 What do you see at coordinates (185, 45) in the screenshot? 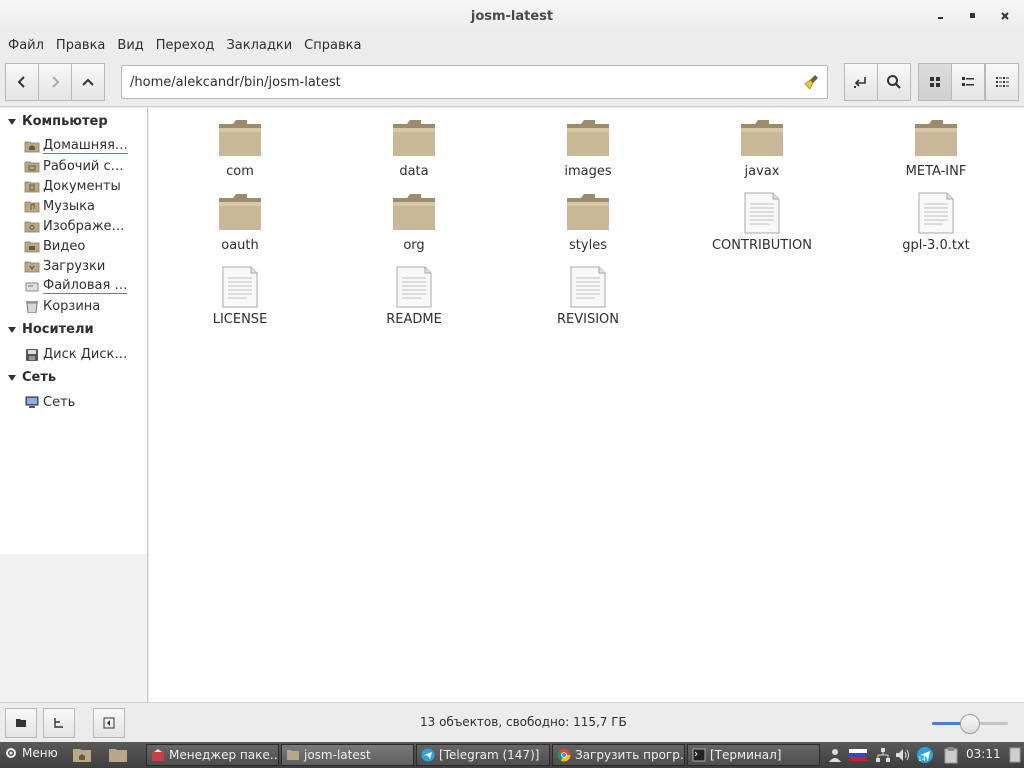
I see `menu-go: Переход` at bounding box center [185, 45].